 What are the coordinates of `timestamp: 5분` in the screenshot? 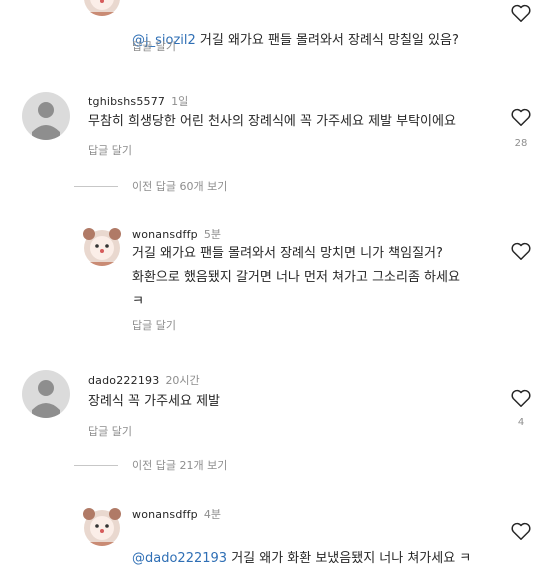 It's located at (212, 234).